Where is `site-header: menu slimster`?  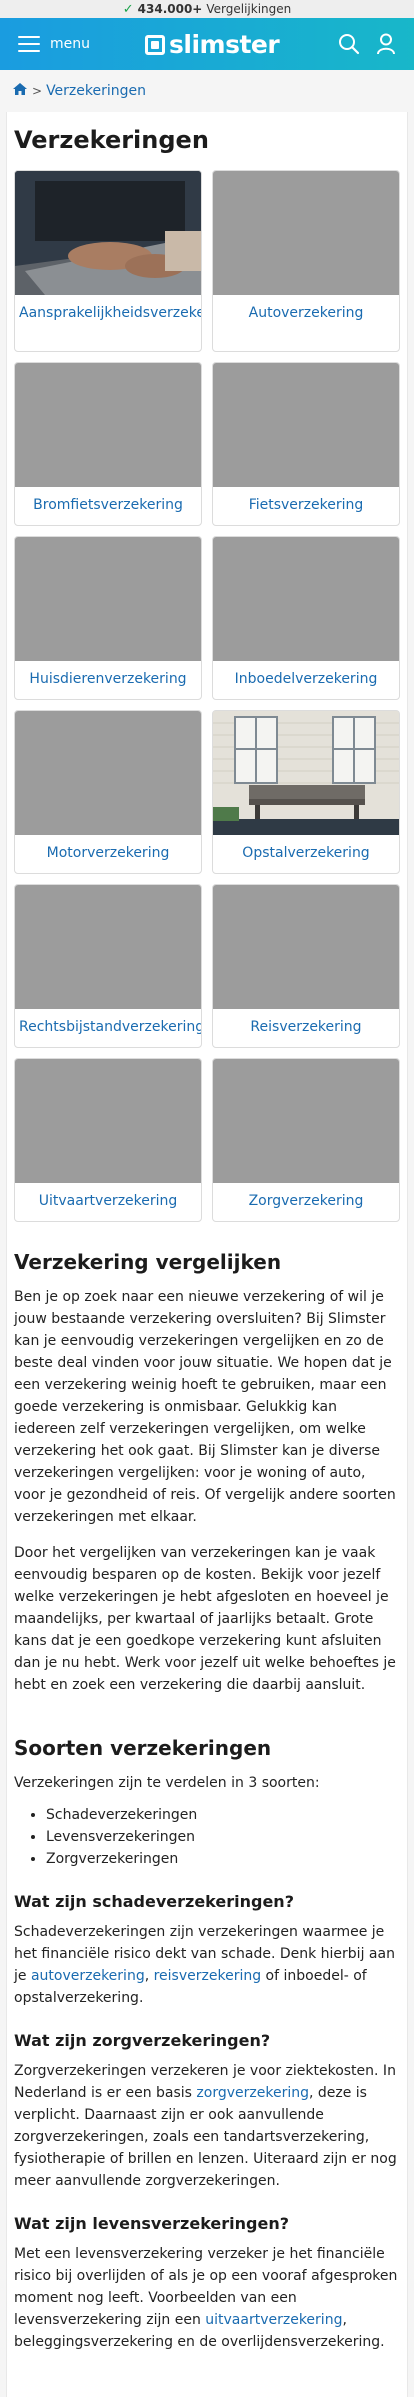 site-header: menu slimster is located at coordinates (207, 44).